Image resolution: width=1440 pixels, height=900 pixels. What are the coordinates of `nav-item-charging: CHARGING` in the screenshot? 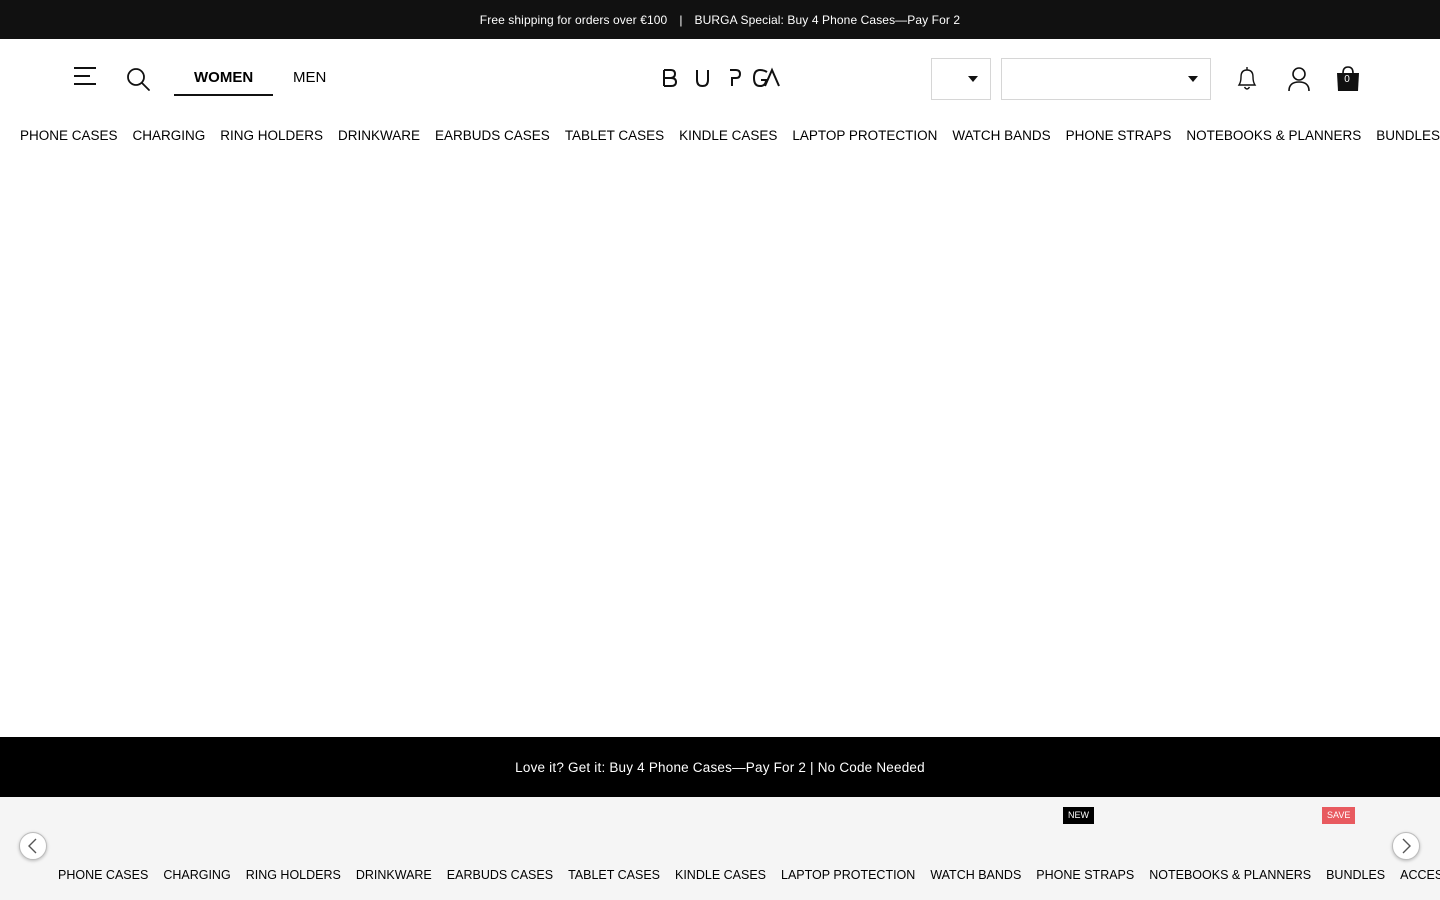 It's located at (169, 135).